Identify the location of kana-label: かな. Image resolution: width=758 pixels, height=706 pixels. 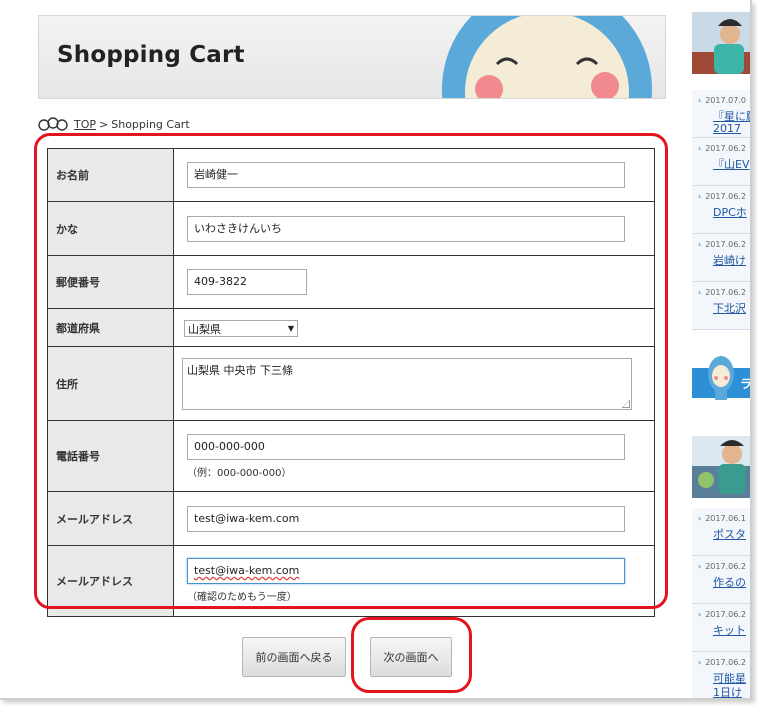
(110, 228).